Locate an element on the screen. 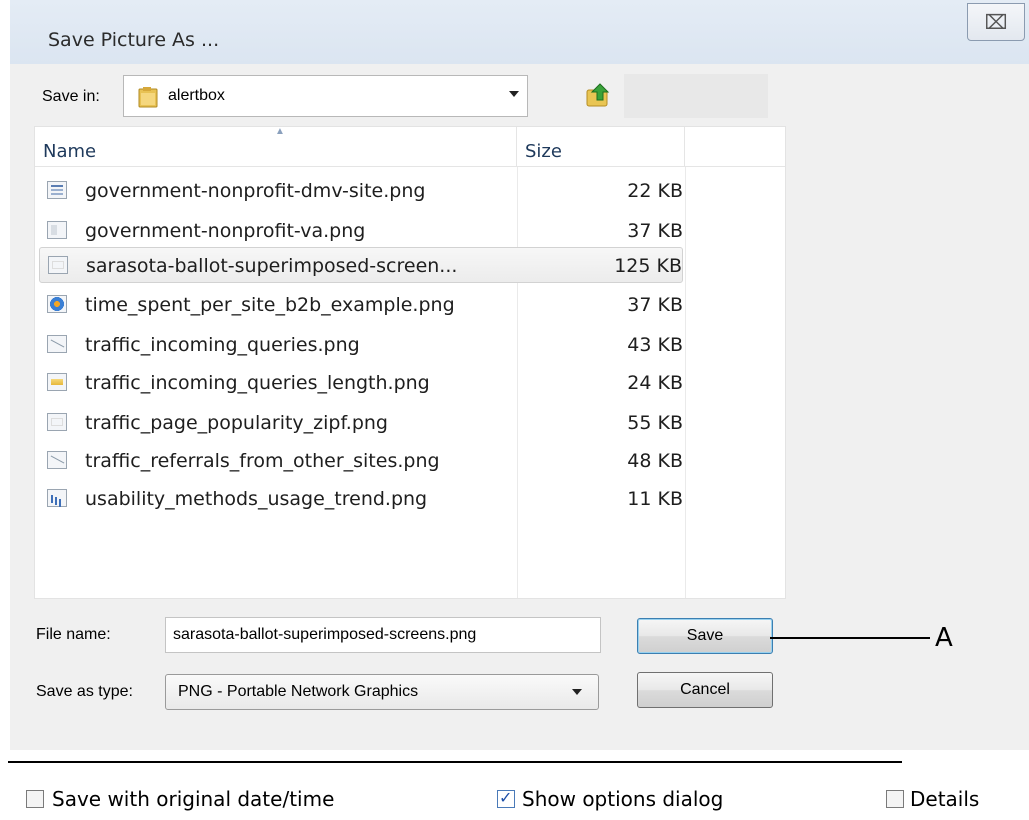 The image size is (1029, 820). details-label: Details is located at coordinates (945, 799).